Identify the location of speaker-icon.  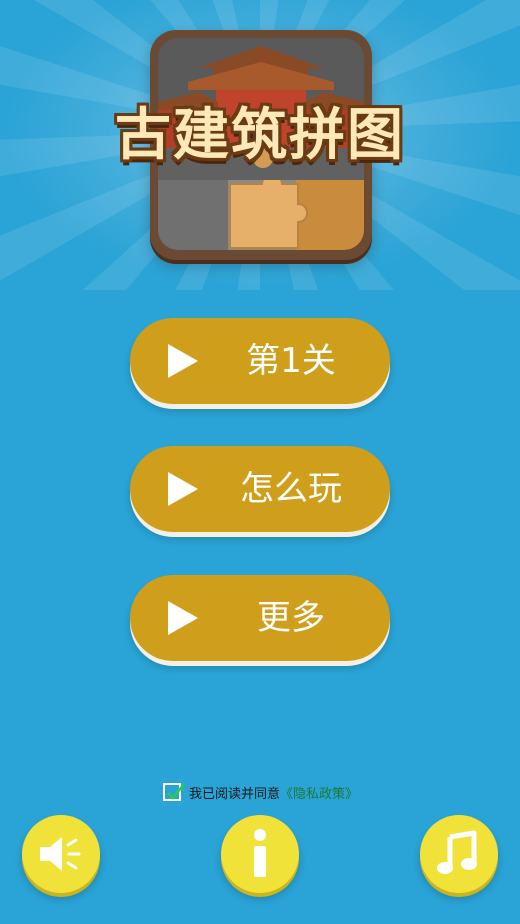
(60, 854).